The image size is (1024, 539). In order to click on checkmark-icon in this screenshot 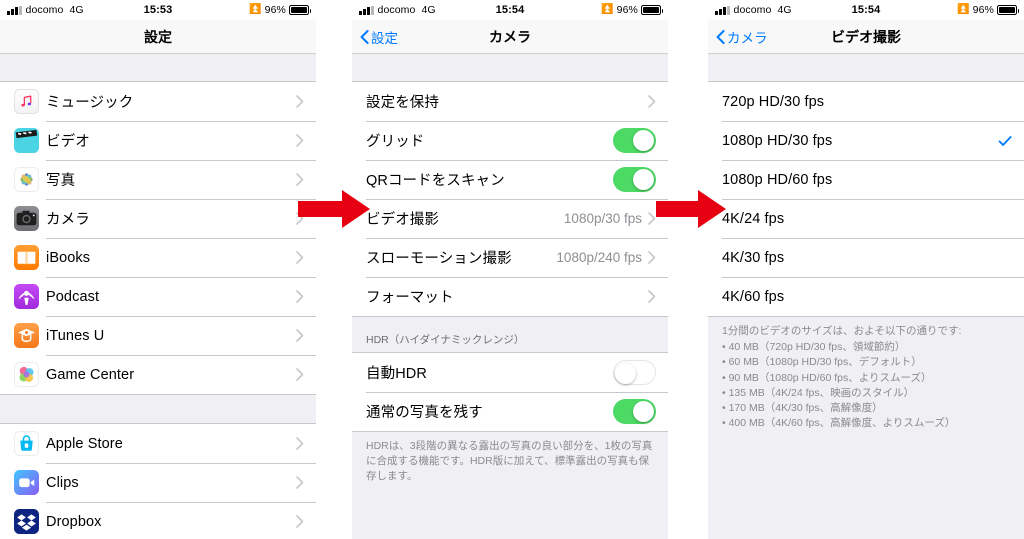, I will do `click(1005, 140)`.